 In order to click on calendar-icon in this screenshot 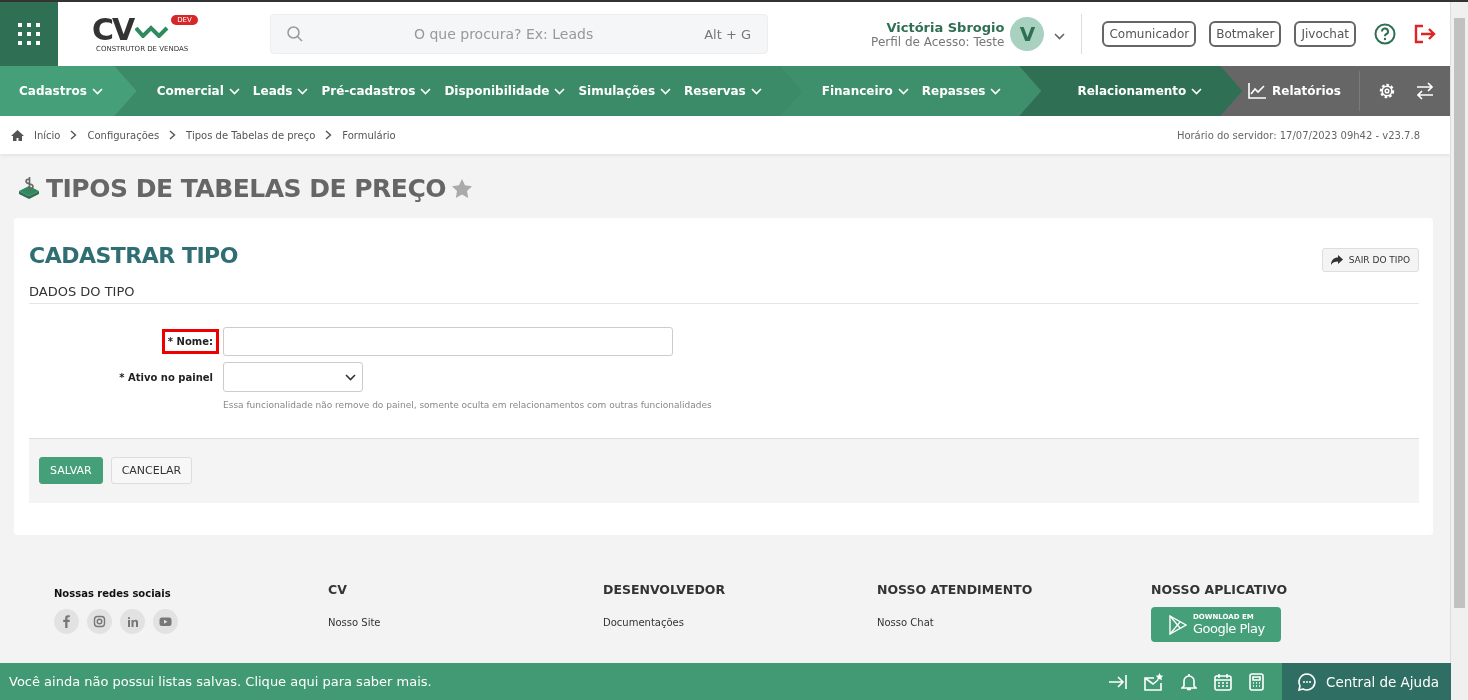, I will do `click(1223, 681)`.